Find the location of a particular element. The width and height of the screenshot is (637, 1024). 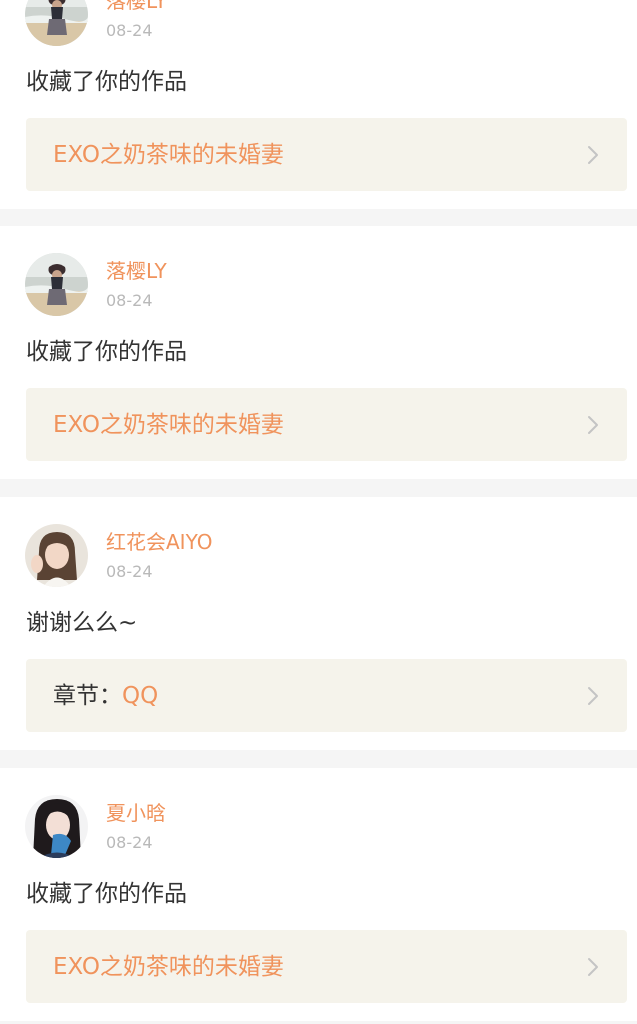

avatar-photo-girl-dark-hair-icon is located at coordinates (56, 826).